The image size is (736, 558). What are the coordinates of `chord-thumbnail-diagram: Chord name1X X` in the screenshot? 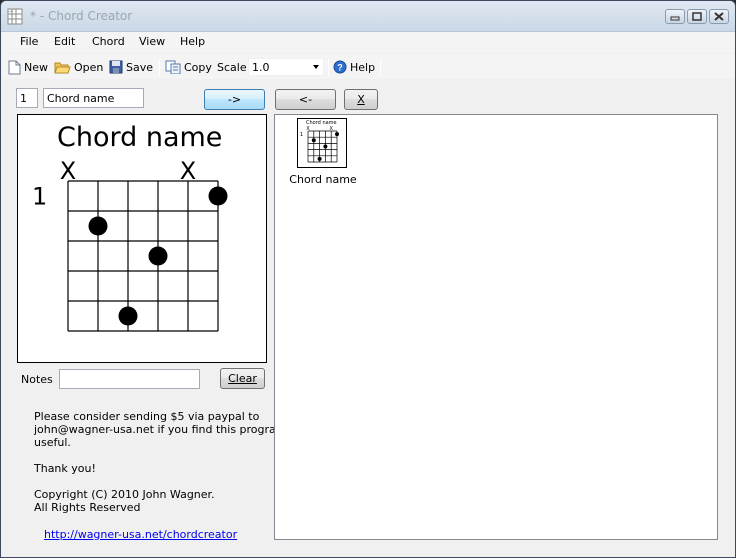 It's located at (319, 141).